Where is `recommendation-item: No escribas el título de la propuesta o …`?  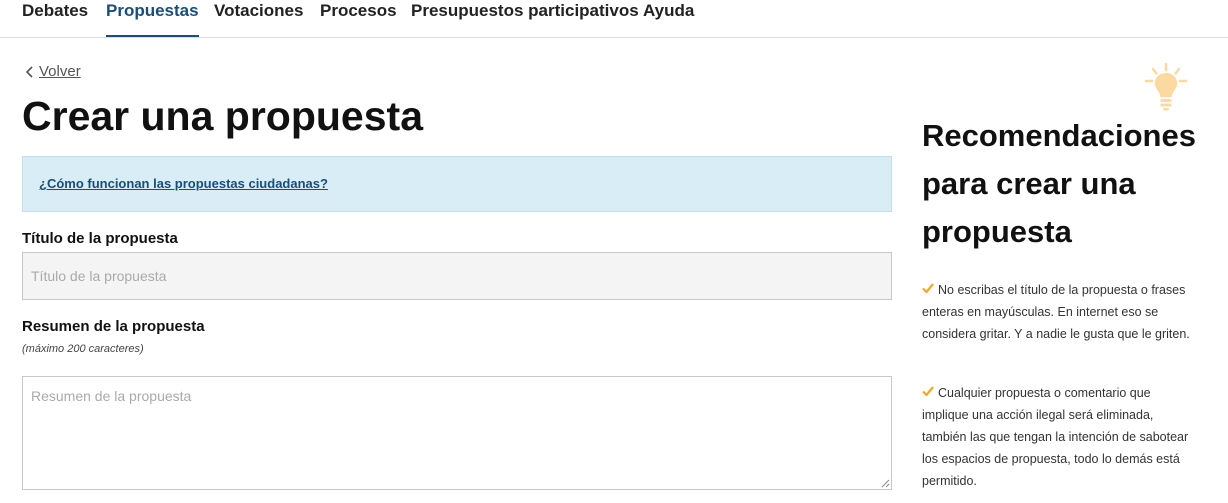
recommendation-item: No escribas el título de la propuesta o … is located at coordinates (1057, 312).